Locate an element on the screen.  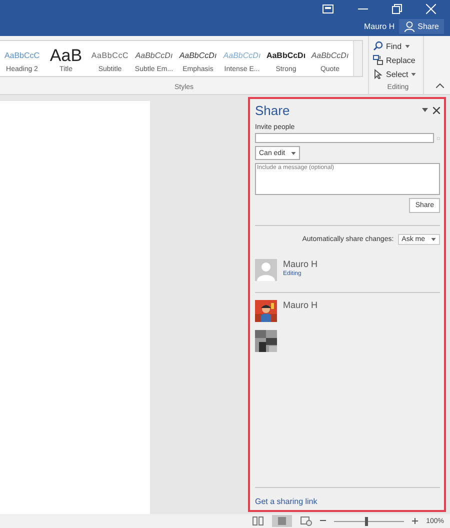
restore-icon is located at coordinates (397, 9).